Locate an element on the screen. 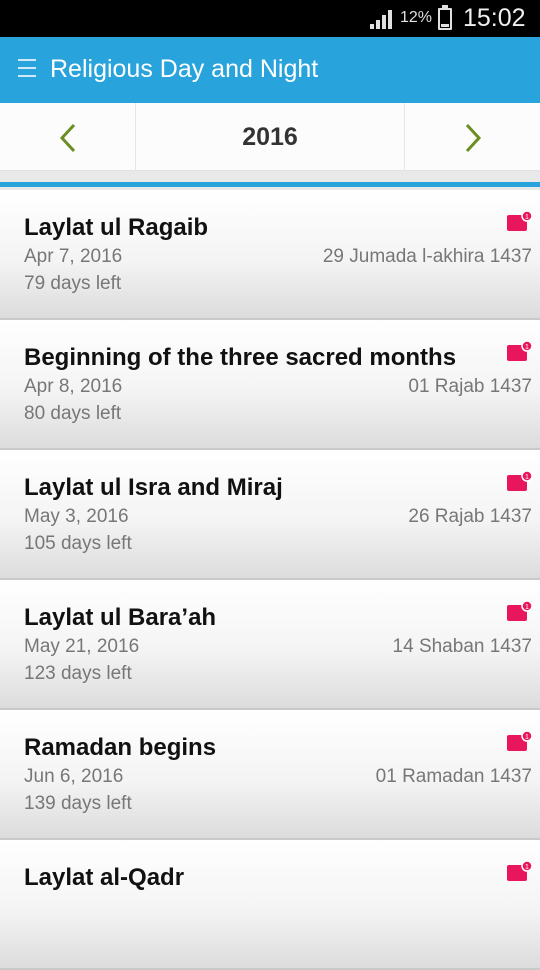  event-hijri-date: 01 Rajab 1437 is located at coordinates (470, 386).